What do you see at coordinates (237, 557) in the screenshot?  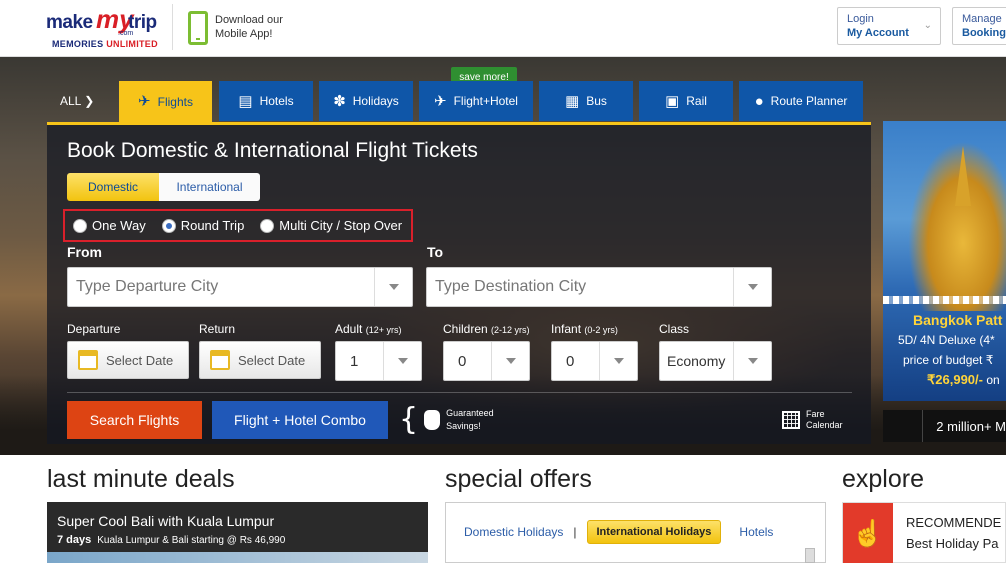 I see `deal-image` at bounding box center [237, 557].